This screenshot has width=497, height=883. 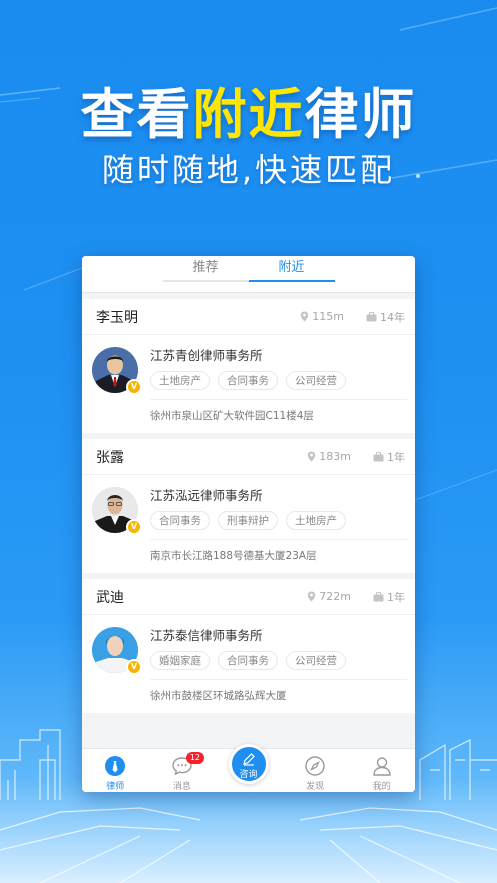 What do you see at coordinates (110, 597) in the screenshot?
I see `lawyer-name: 武迪` at bounding box center [110, 597].